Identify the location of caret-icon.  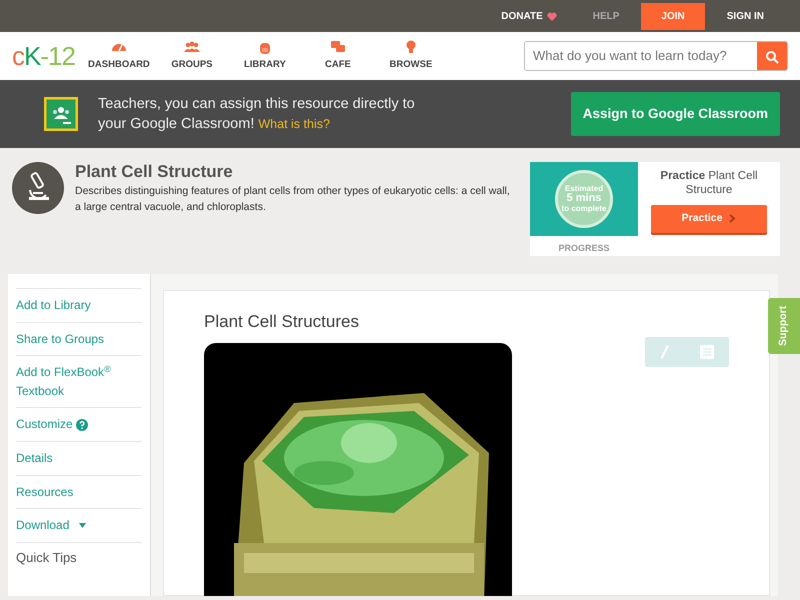
(82, 525).